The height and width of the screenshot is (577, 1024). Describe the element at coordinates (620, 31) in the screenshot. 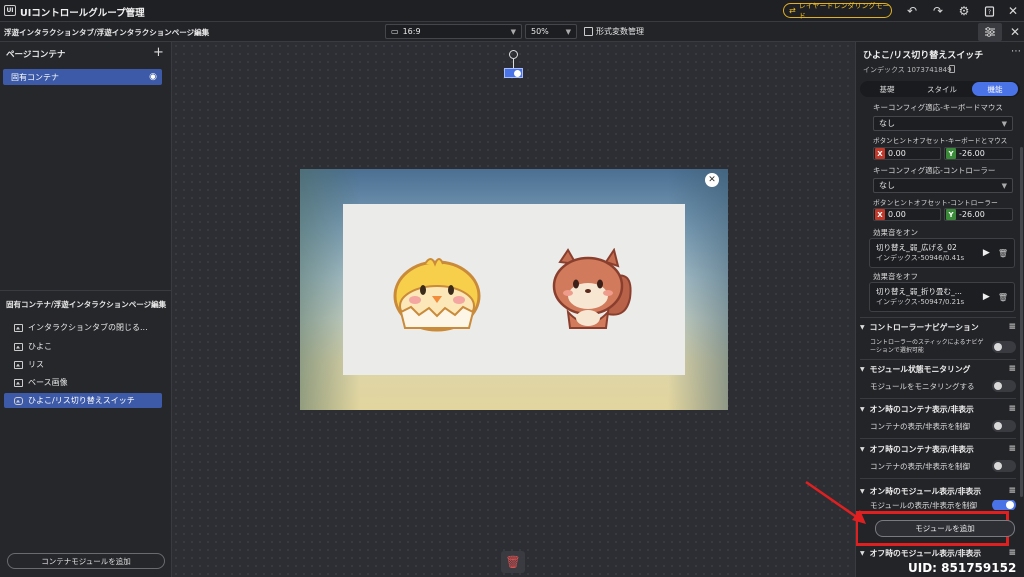

I see `format-vars-label: 形式変数管理` at that location.